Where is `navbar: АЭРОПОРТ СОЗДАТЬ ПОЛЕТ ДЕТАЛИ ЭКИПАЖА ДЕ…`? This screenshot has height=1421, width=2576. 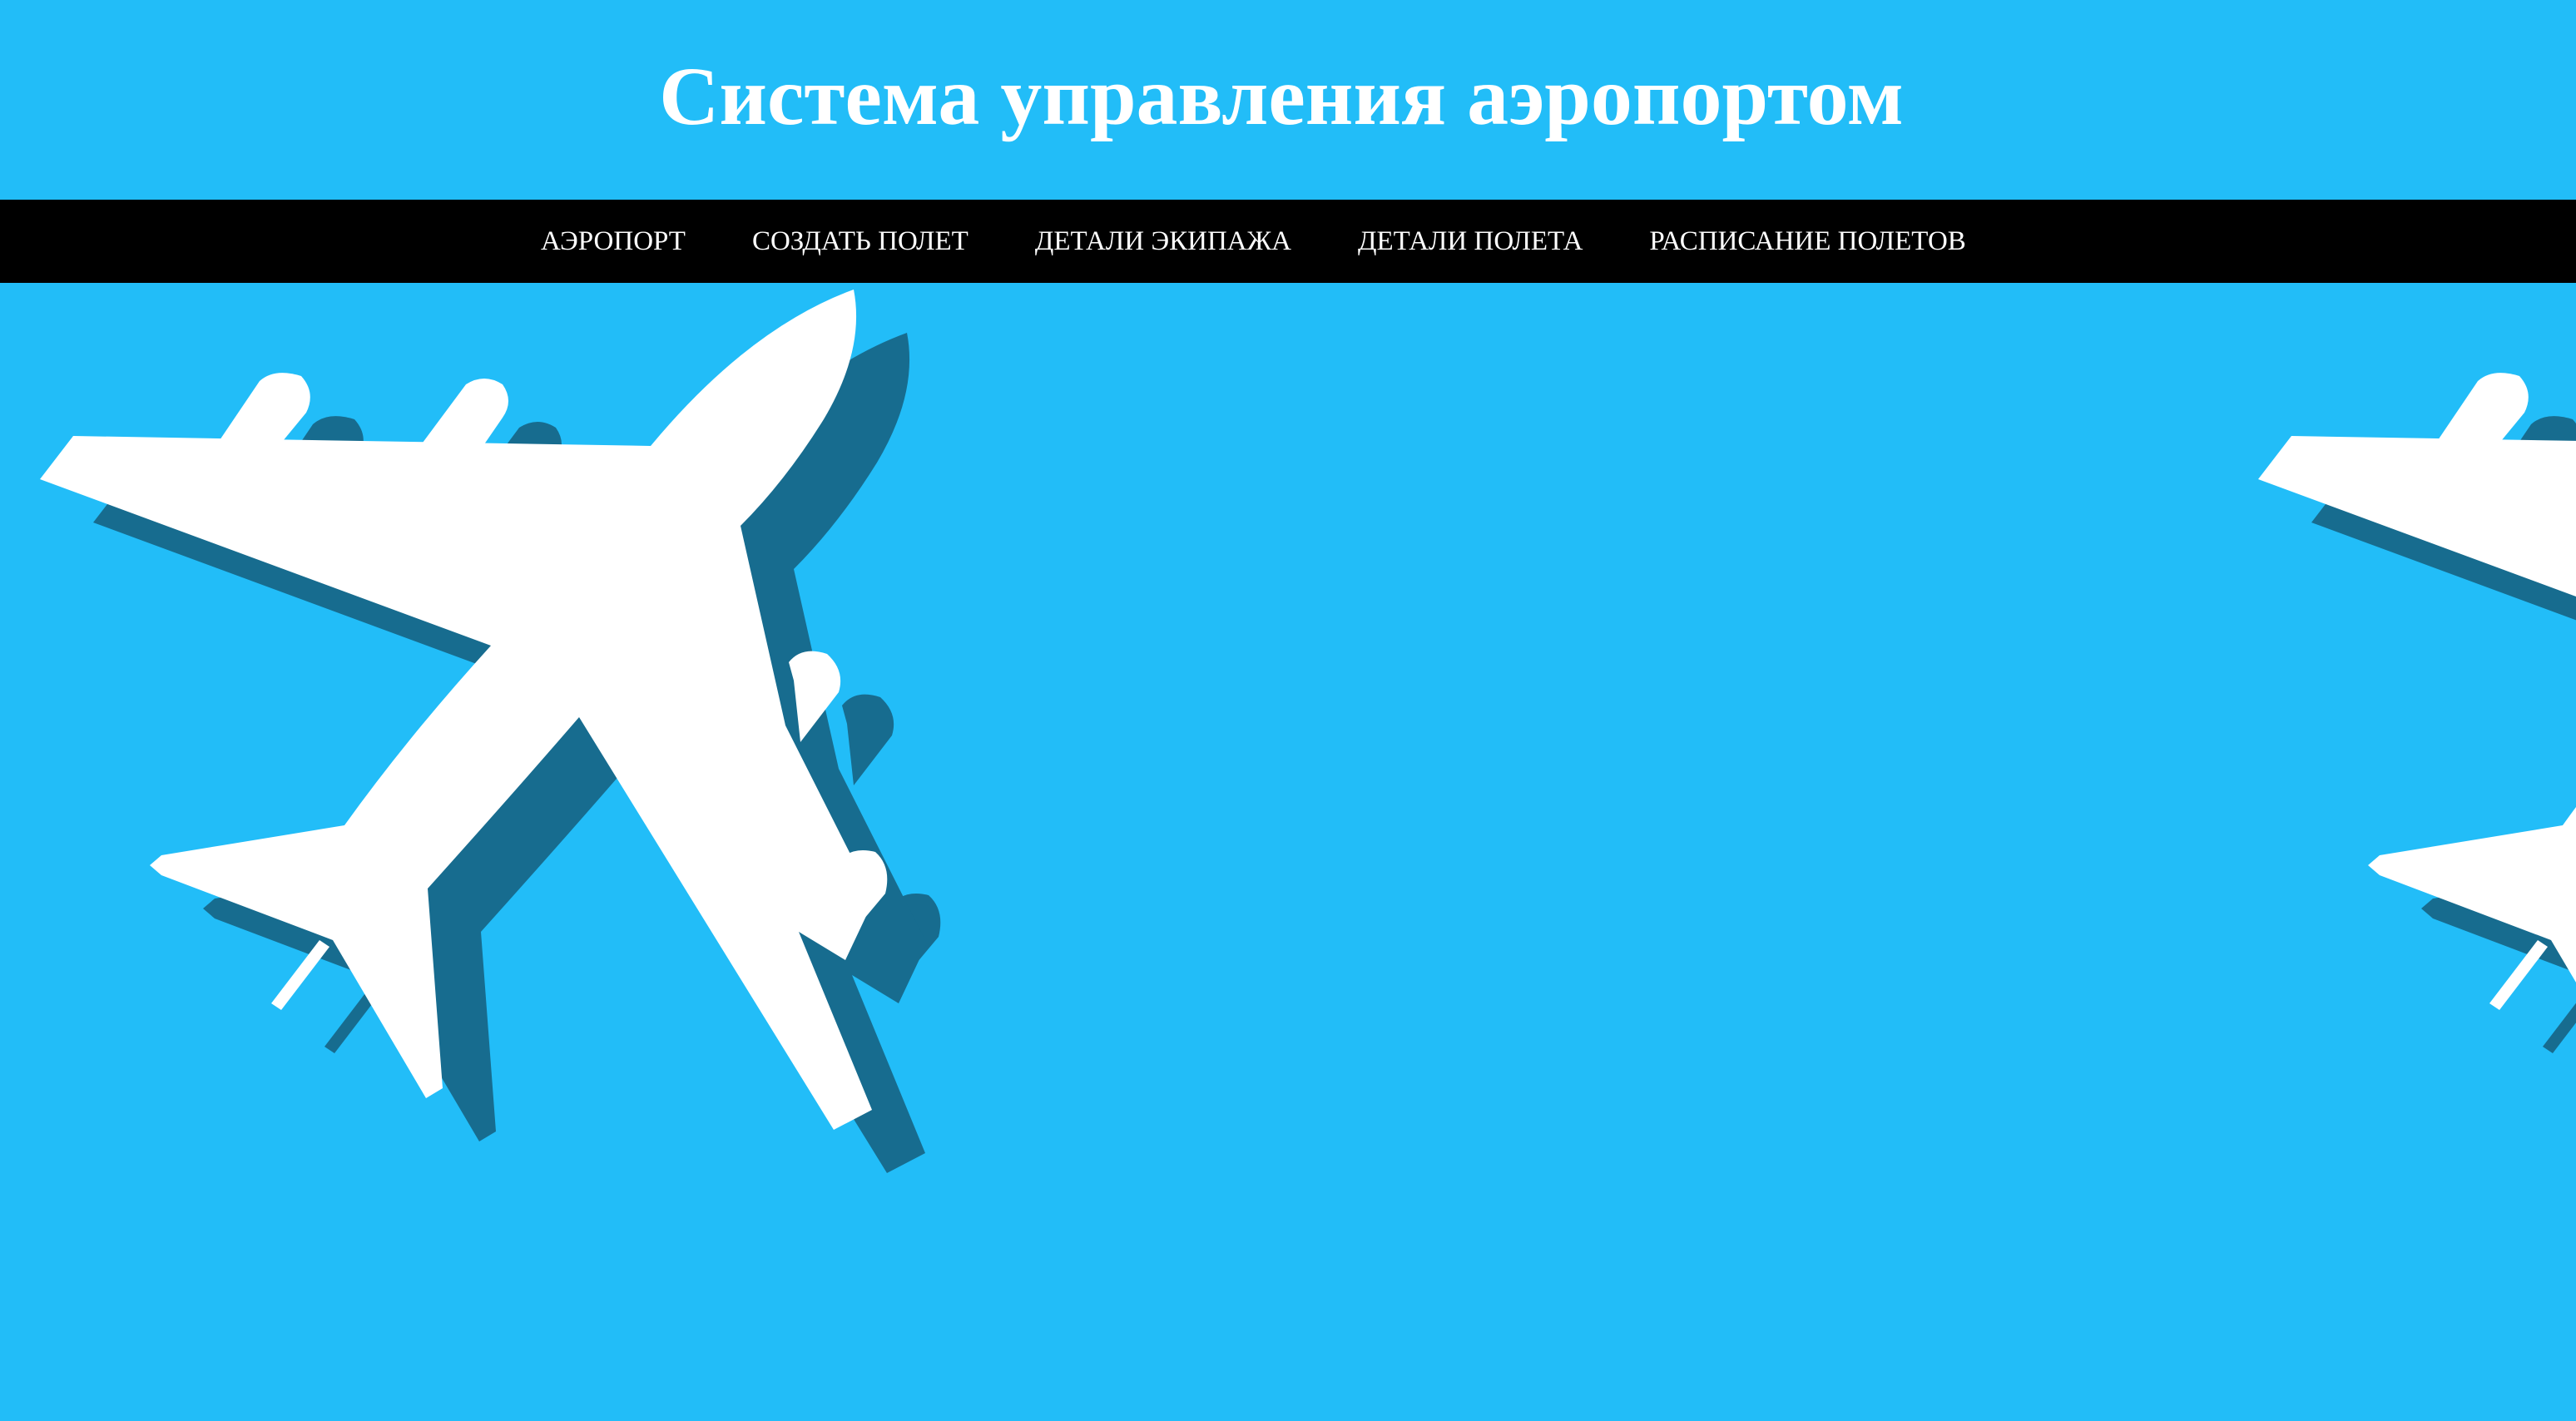
navbar: АЭРОПОРТ СОЗДАТЬ ПОЛЕТ ДЕТАЛИ ЭКИПАЖА ДЕ… is located at coordinates (1288, 241).